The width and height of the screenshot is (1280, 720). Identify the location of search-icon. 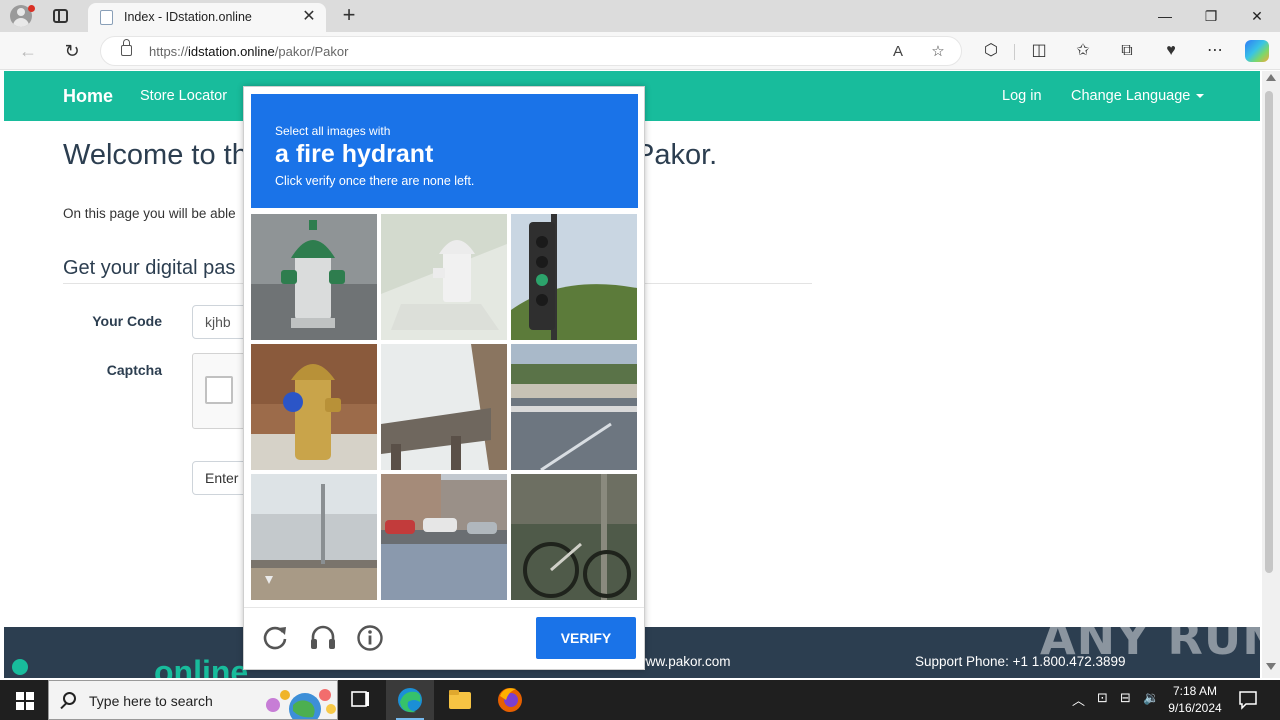
(69, 698).